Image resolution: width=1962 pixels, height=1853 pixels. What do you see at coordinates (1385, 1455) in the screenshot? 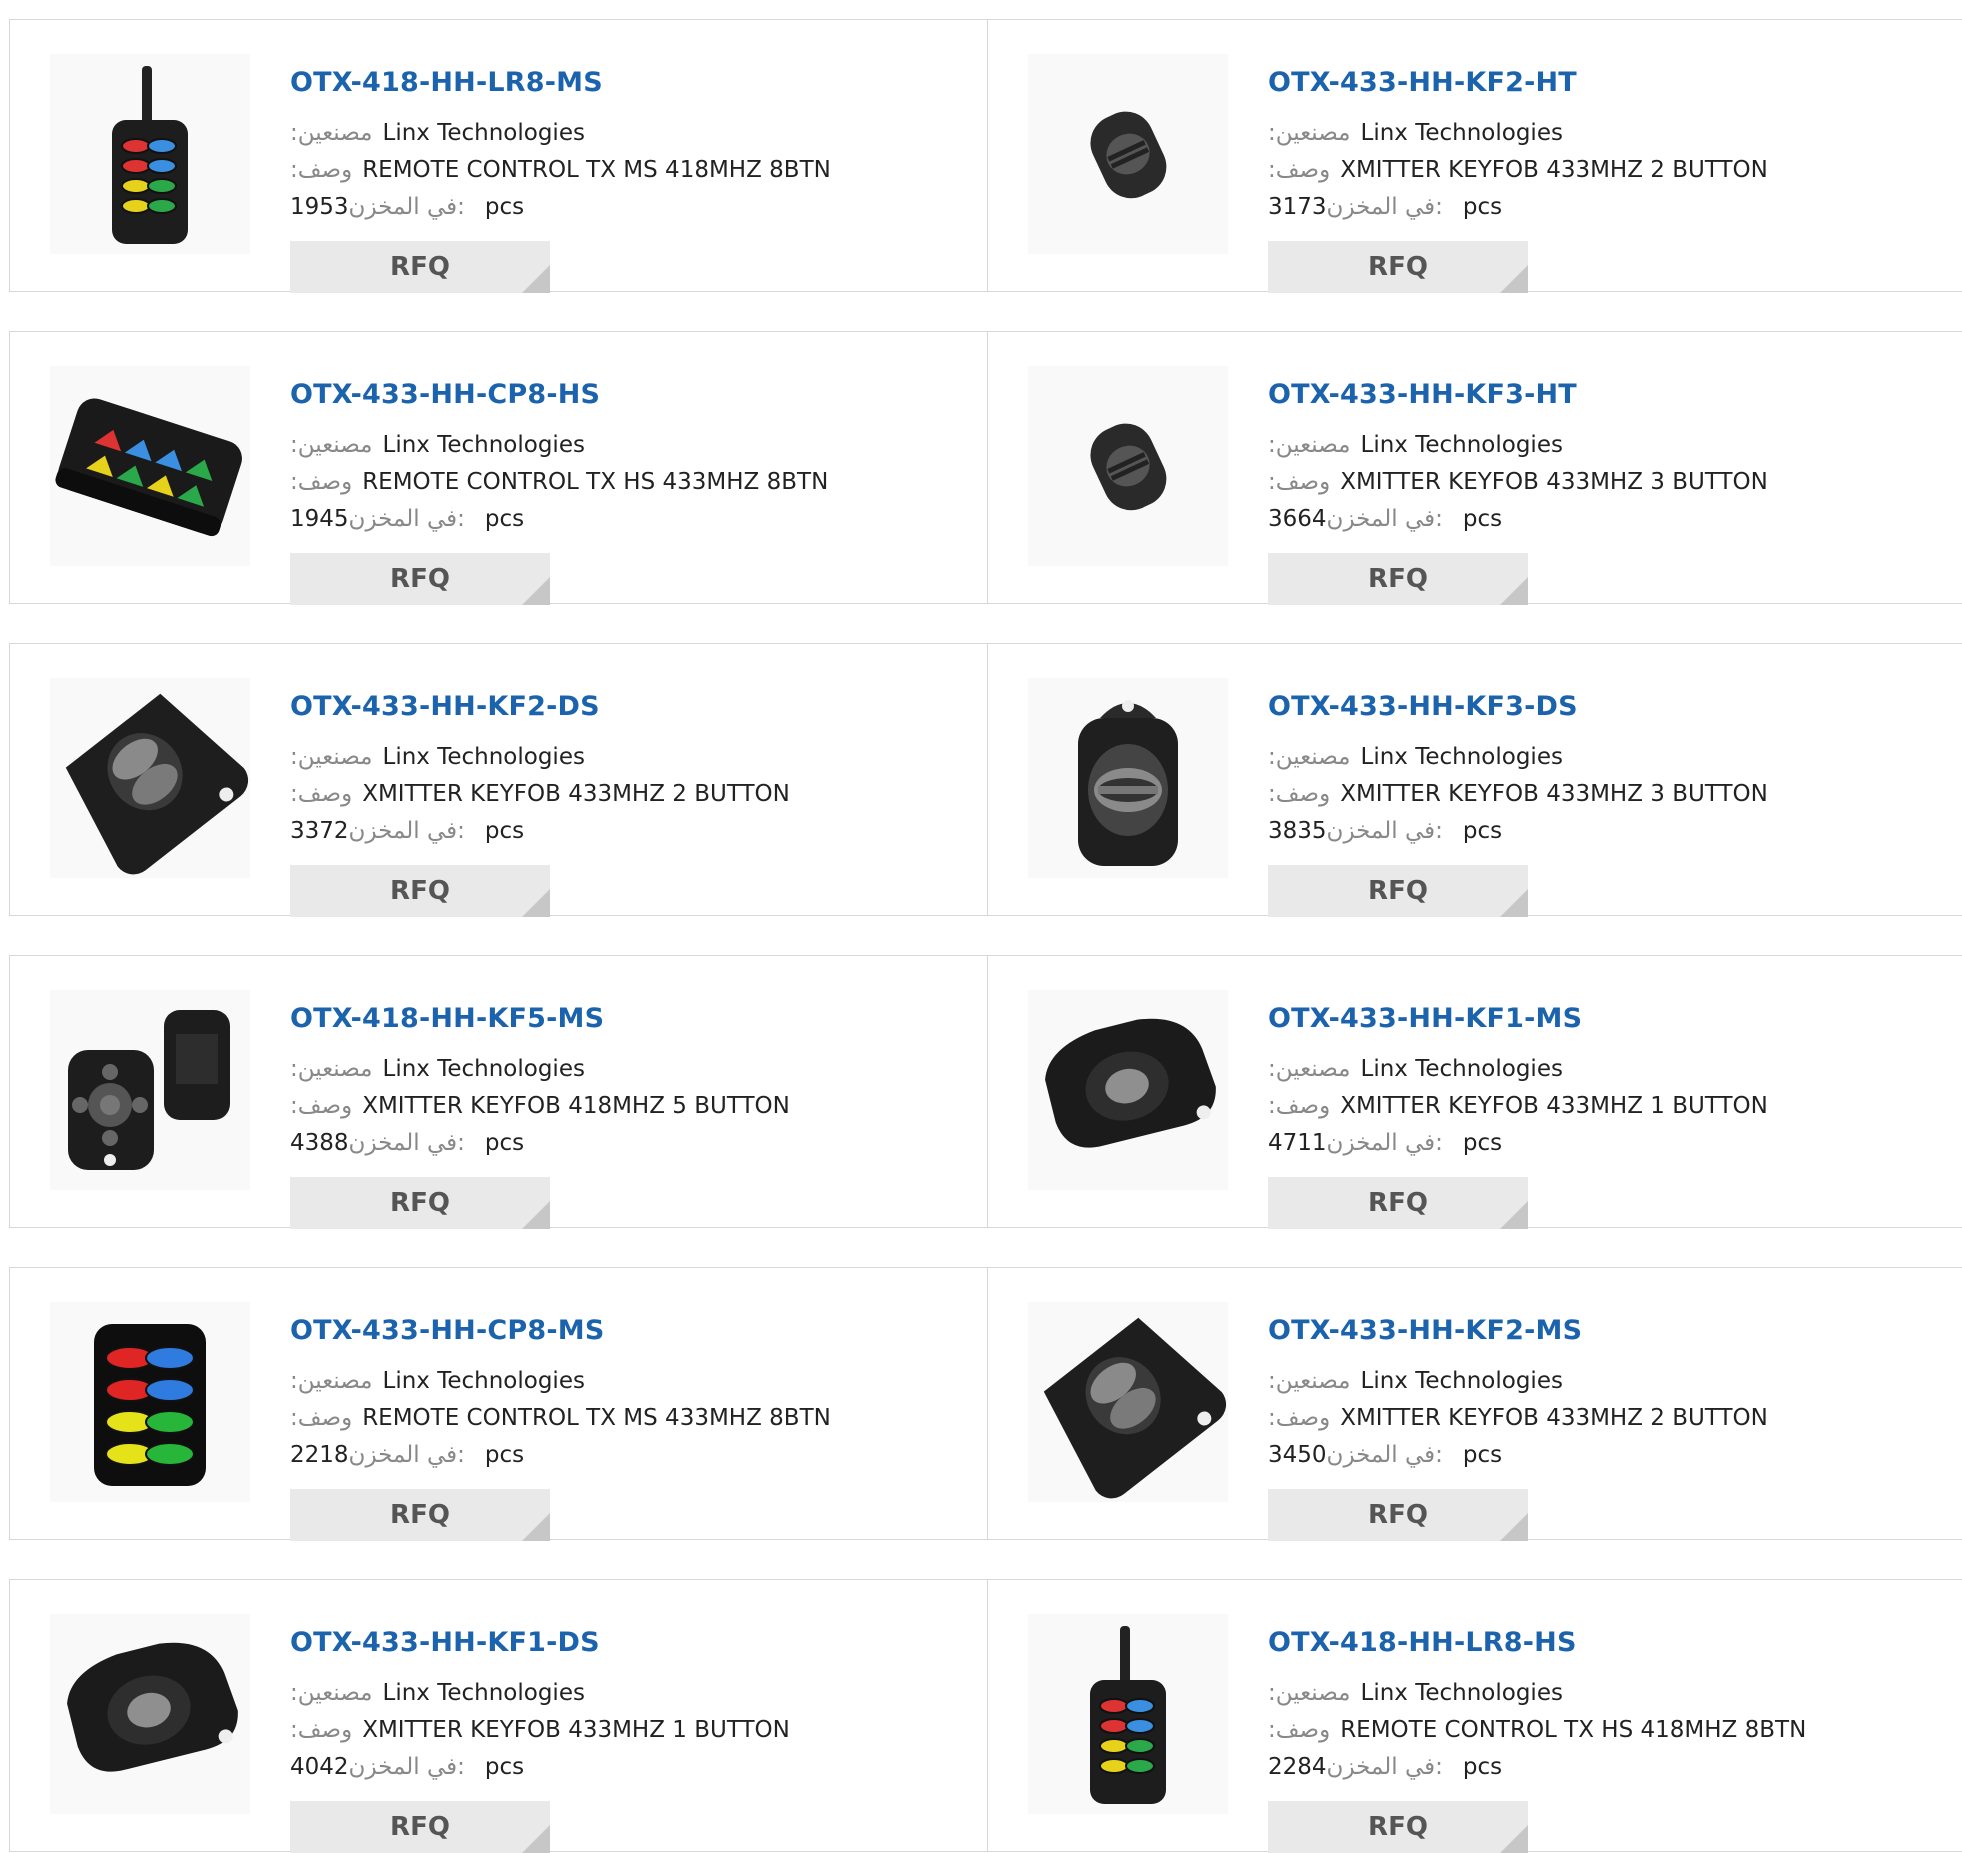
I see `stock-line: 3450في المخزن: pcs` at bounding box center [1385, 1455].